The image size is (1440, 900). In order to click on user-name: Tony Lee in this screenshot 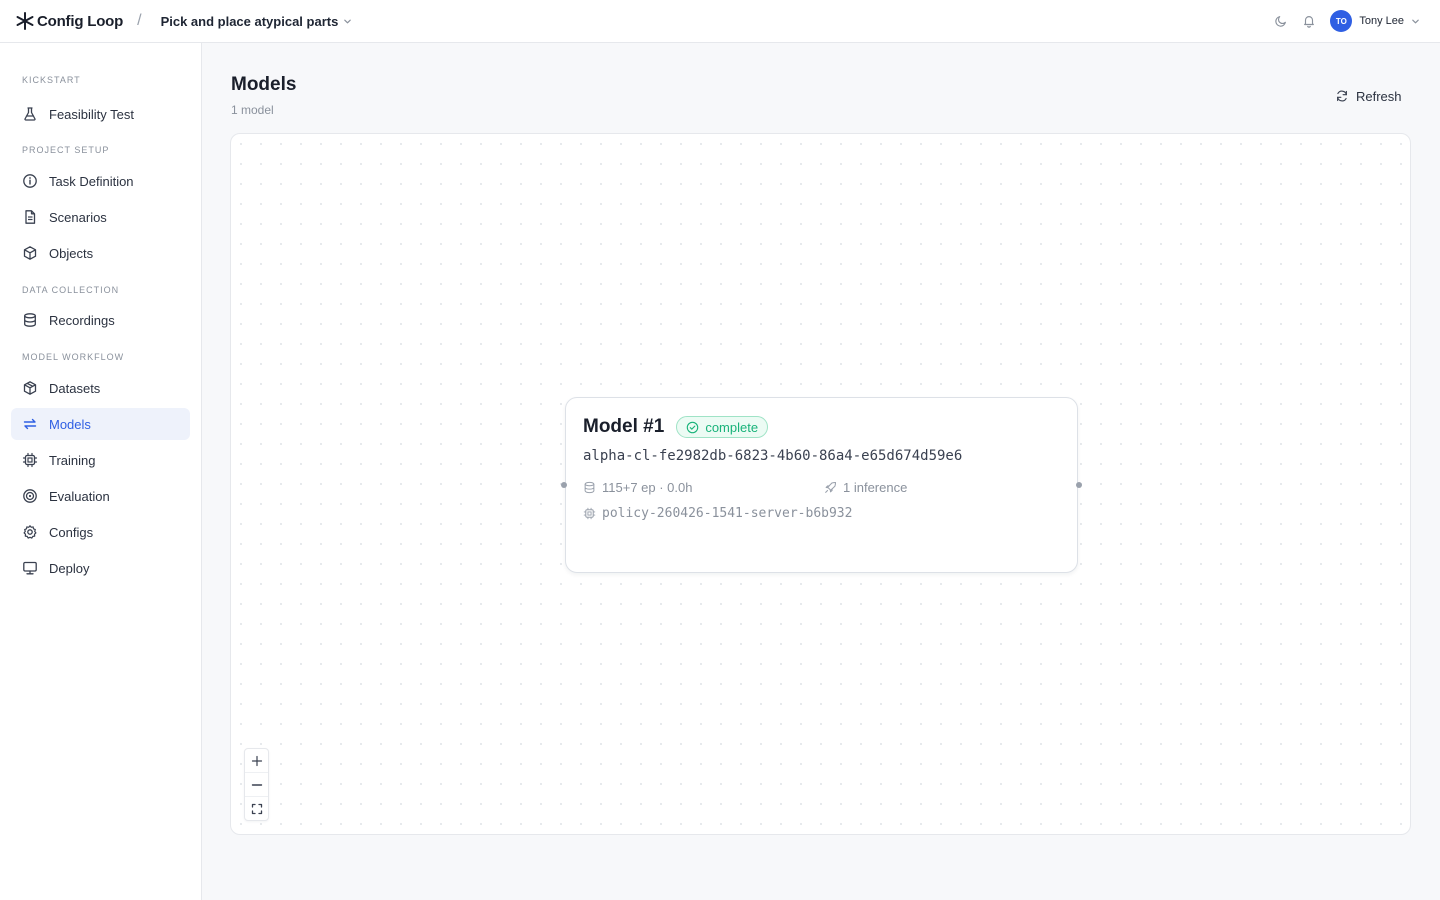, I will do `click(1381, 21)`.